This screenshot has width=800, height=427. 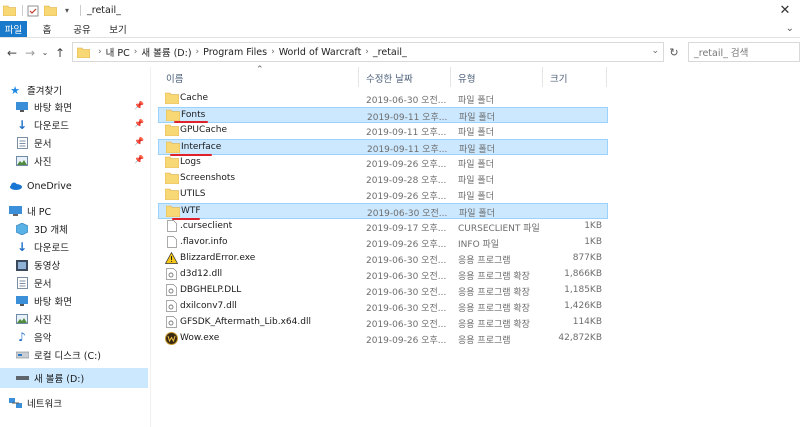 I want to click on back-button: ←, so click(x=12, y=53).